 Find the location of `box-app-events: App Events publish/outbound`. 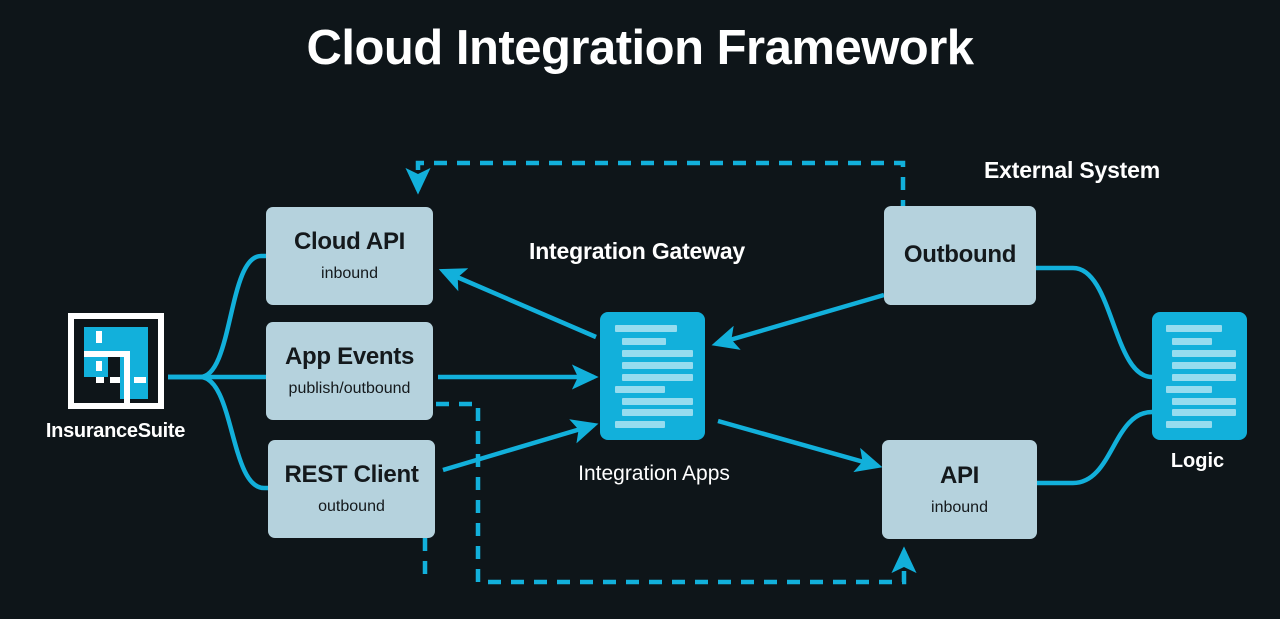

box-app-events: App Events publish/outbound is located at coordinates (349, 371).